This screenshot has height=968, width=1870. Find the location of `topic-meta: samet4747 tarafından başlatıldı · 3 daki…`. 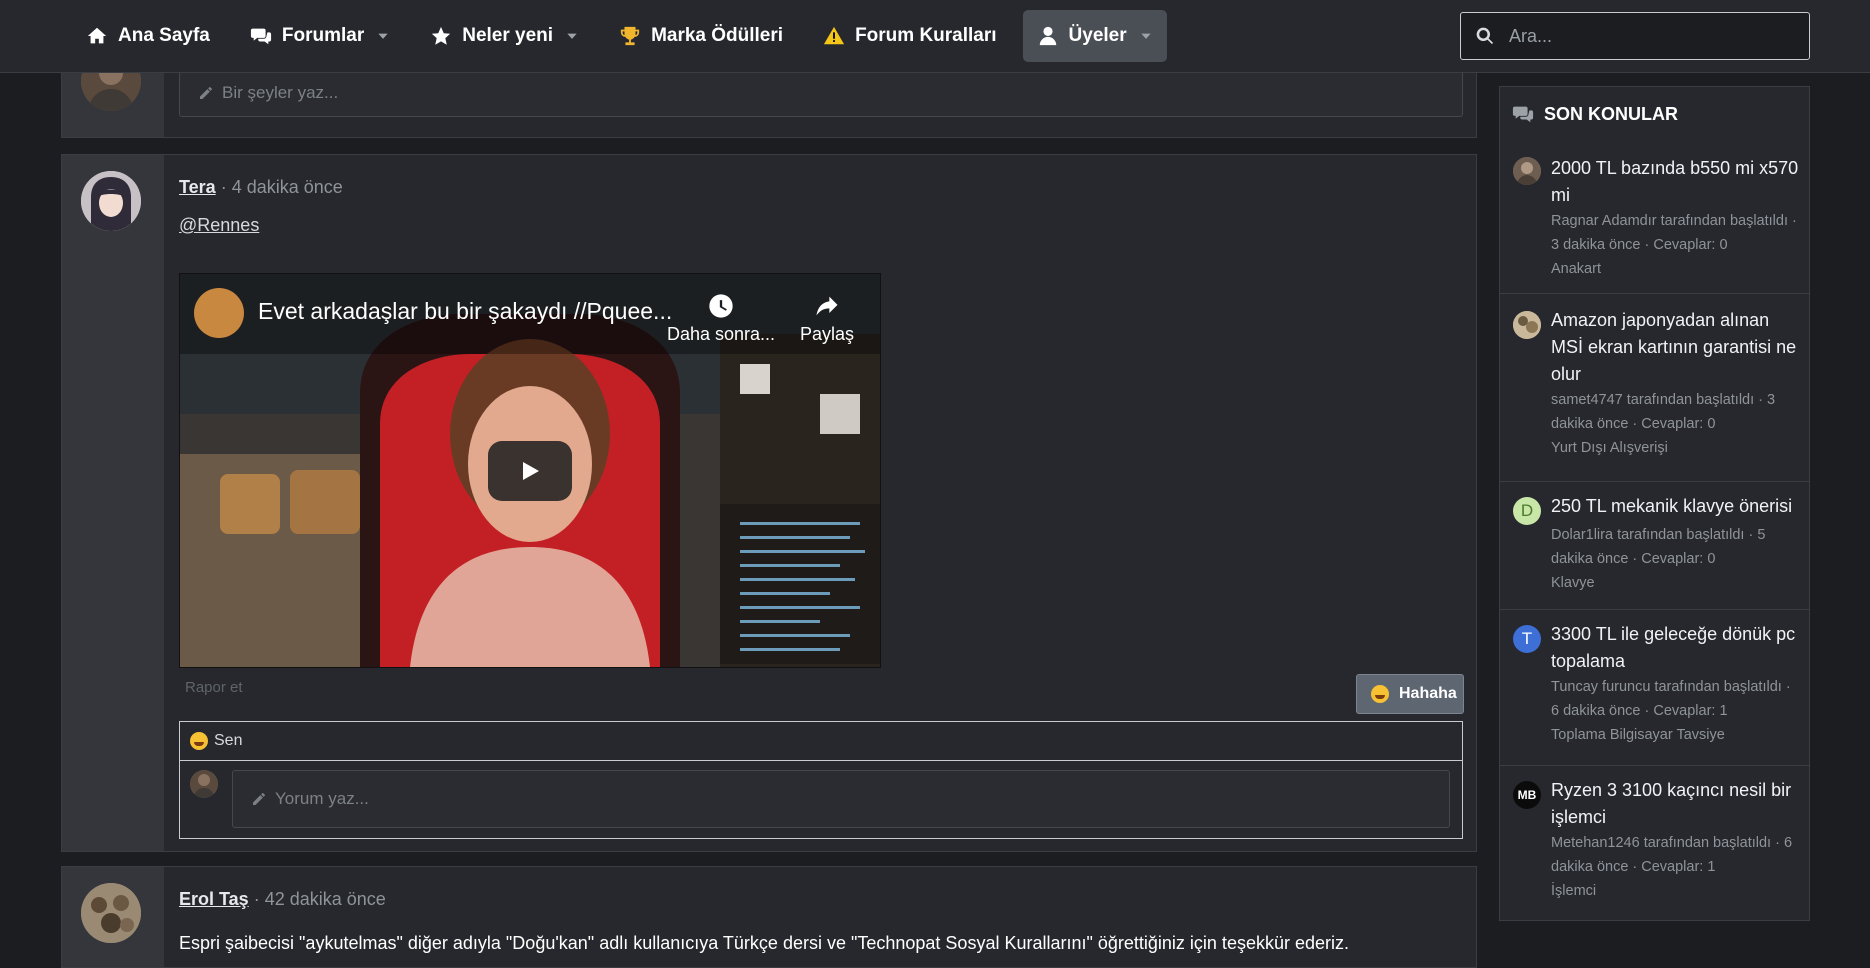

topic-meta: samet4747 tarafından başlatıldı · 3 daki… is located at coordinates (1675, 424).